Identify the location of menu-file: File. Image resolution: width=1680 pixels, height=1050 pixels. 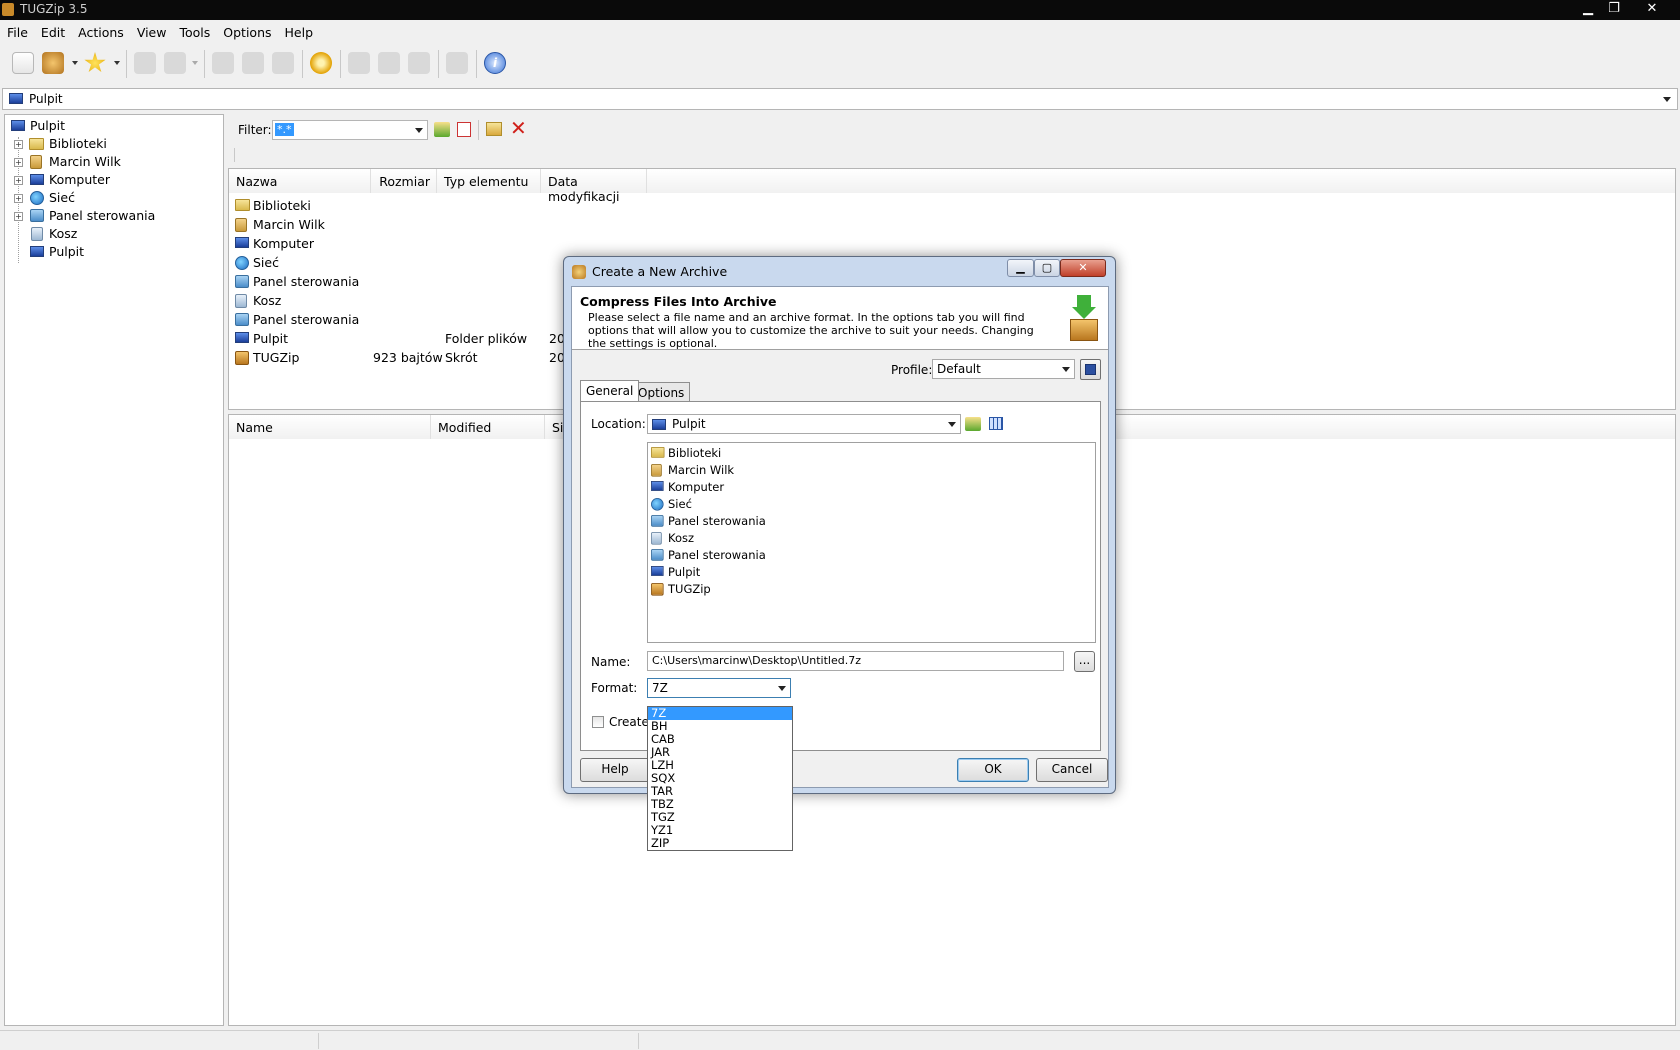
(17, 31).